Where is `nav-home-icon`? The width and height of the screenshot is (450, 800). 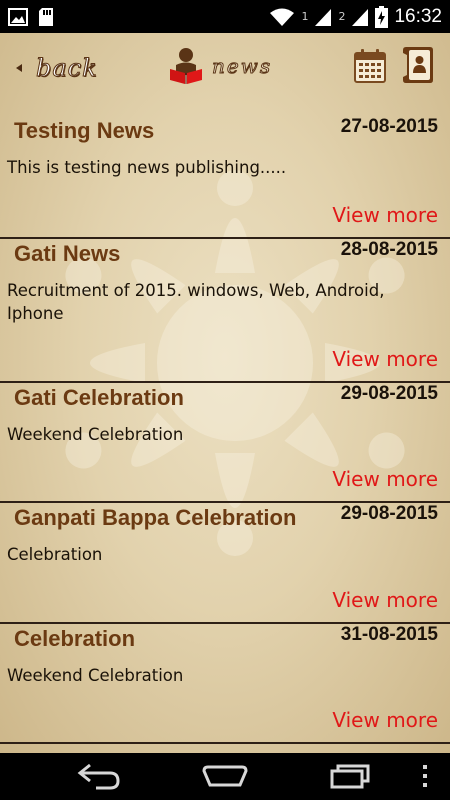 nav-home-icon is located at coordinates (225, 776).